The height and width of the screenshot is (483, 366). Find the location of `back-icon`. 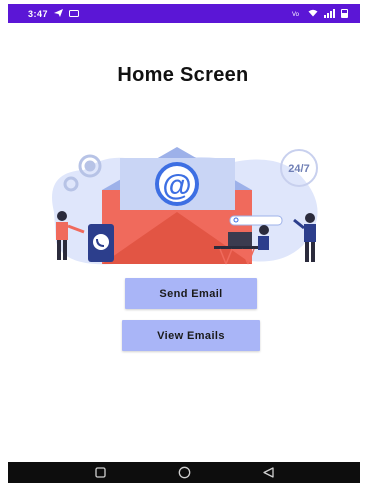

back-icon is located at coordinates (268, 473).